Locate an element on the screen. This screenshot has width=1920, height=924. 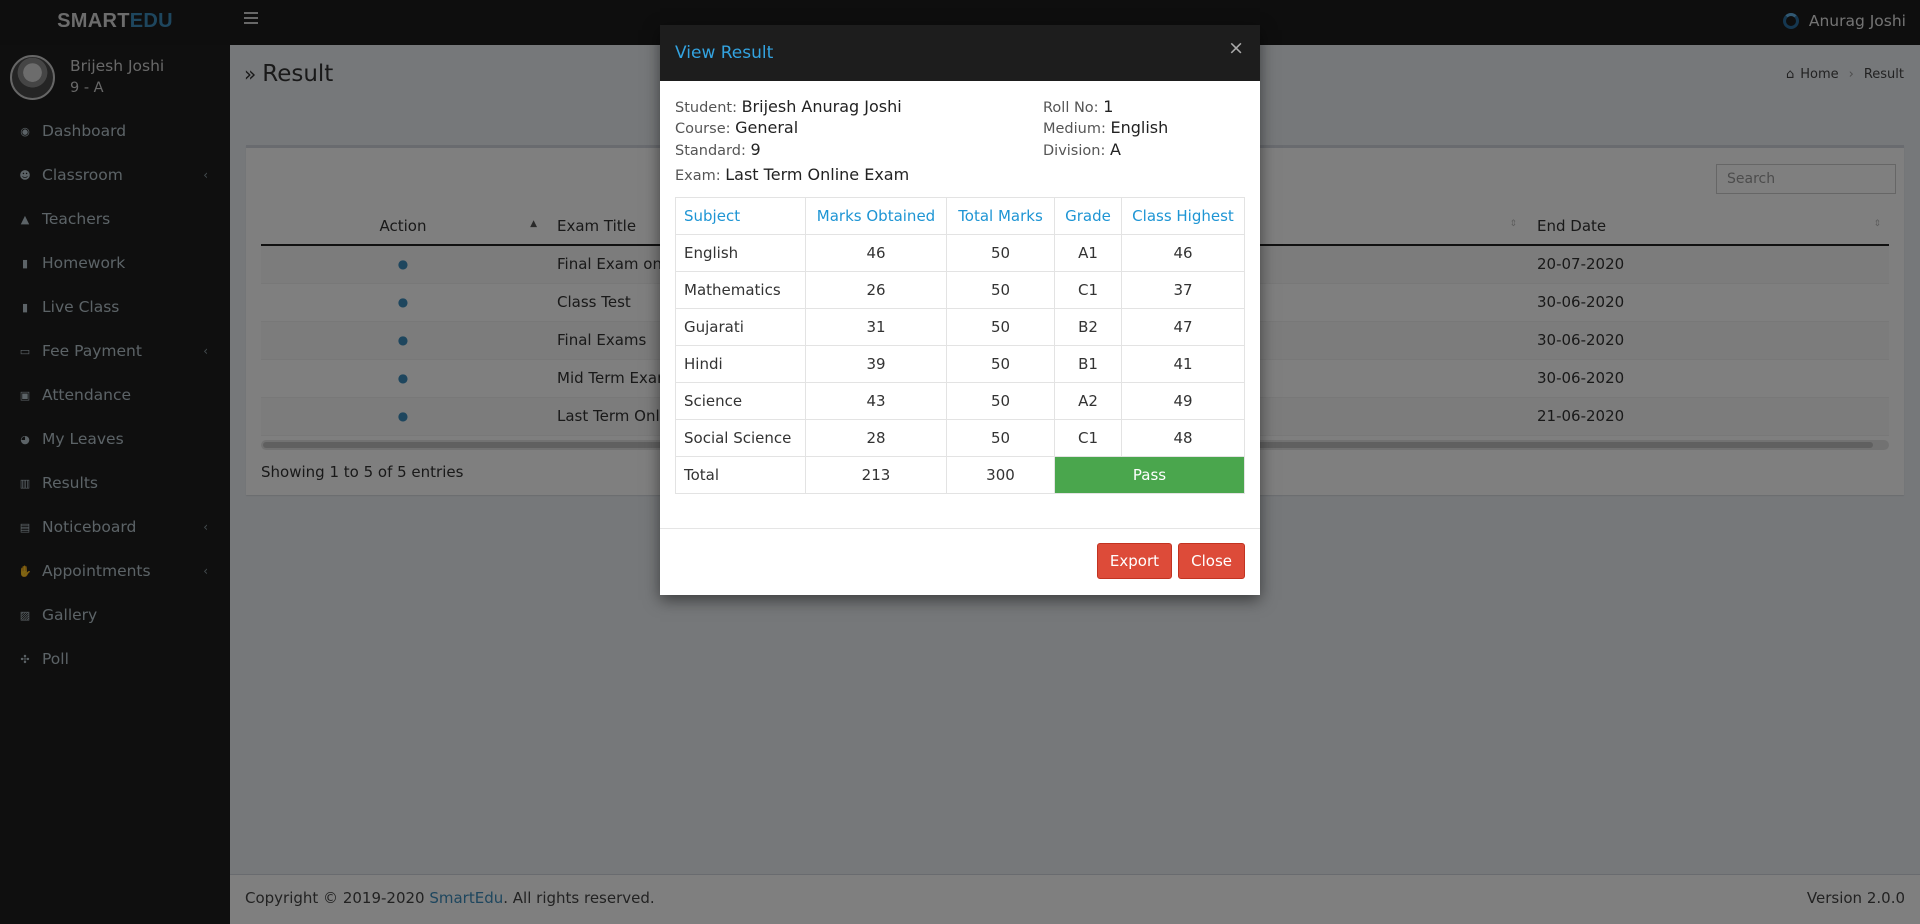
header-total-marks: Total Marks is located at coordinates (1000, 216).